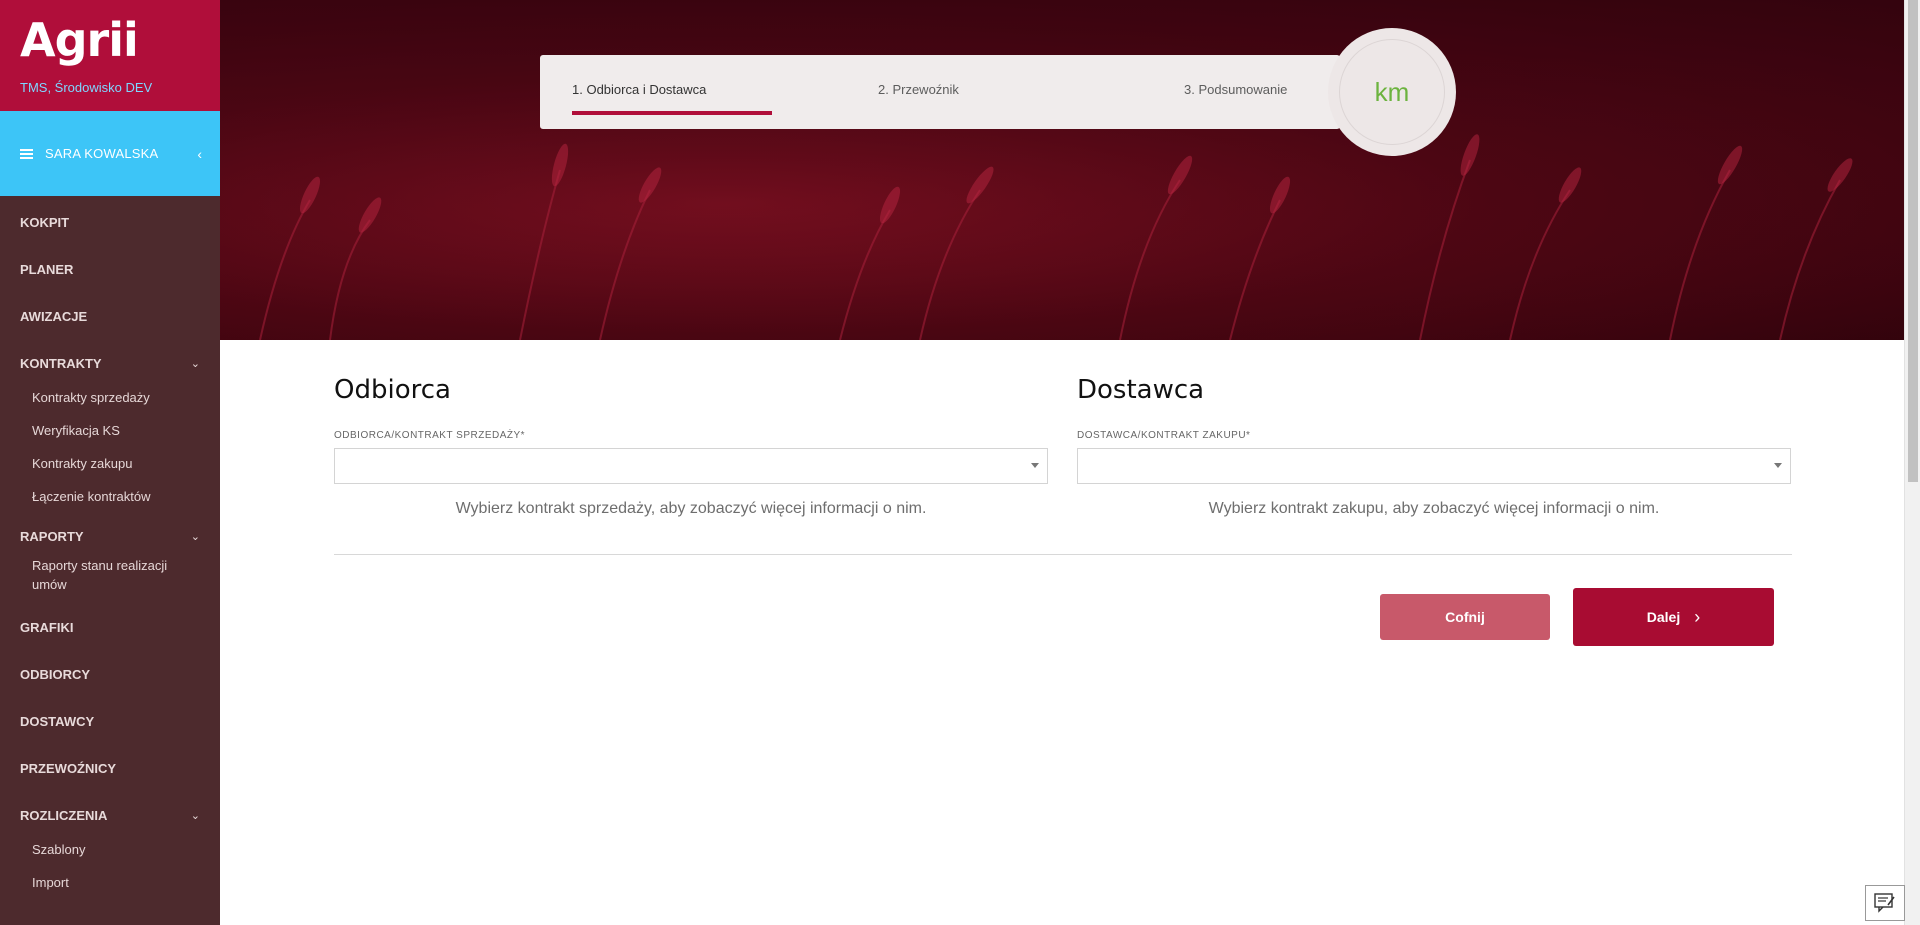 This screenshot has width=1920, height=925. I want to click on sidebar-item-planer: PLANER, so click(110, 269).